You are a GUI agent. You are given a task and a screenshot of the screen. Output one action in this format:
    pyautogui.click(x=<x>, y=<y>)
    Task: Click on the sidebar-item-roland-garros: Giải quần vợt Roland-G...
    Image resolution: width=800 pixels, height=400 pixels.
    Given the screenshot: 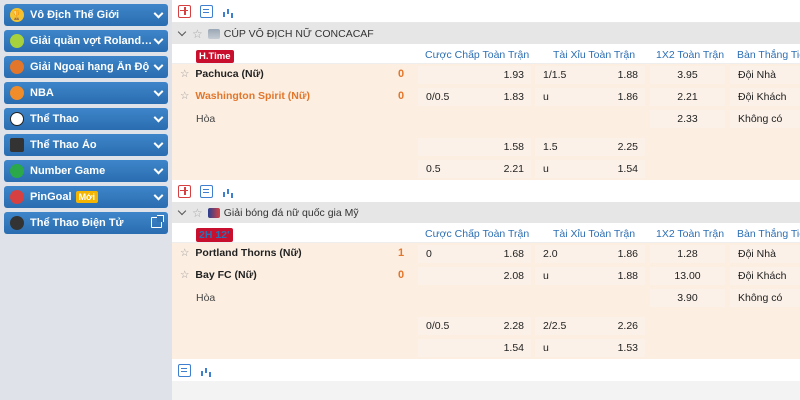 What is the action you would take?
    pyautogui.click(x=86, y=41)
    